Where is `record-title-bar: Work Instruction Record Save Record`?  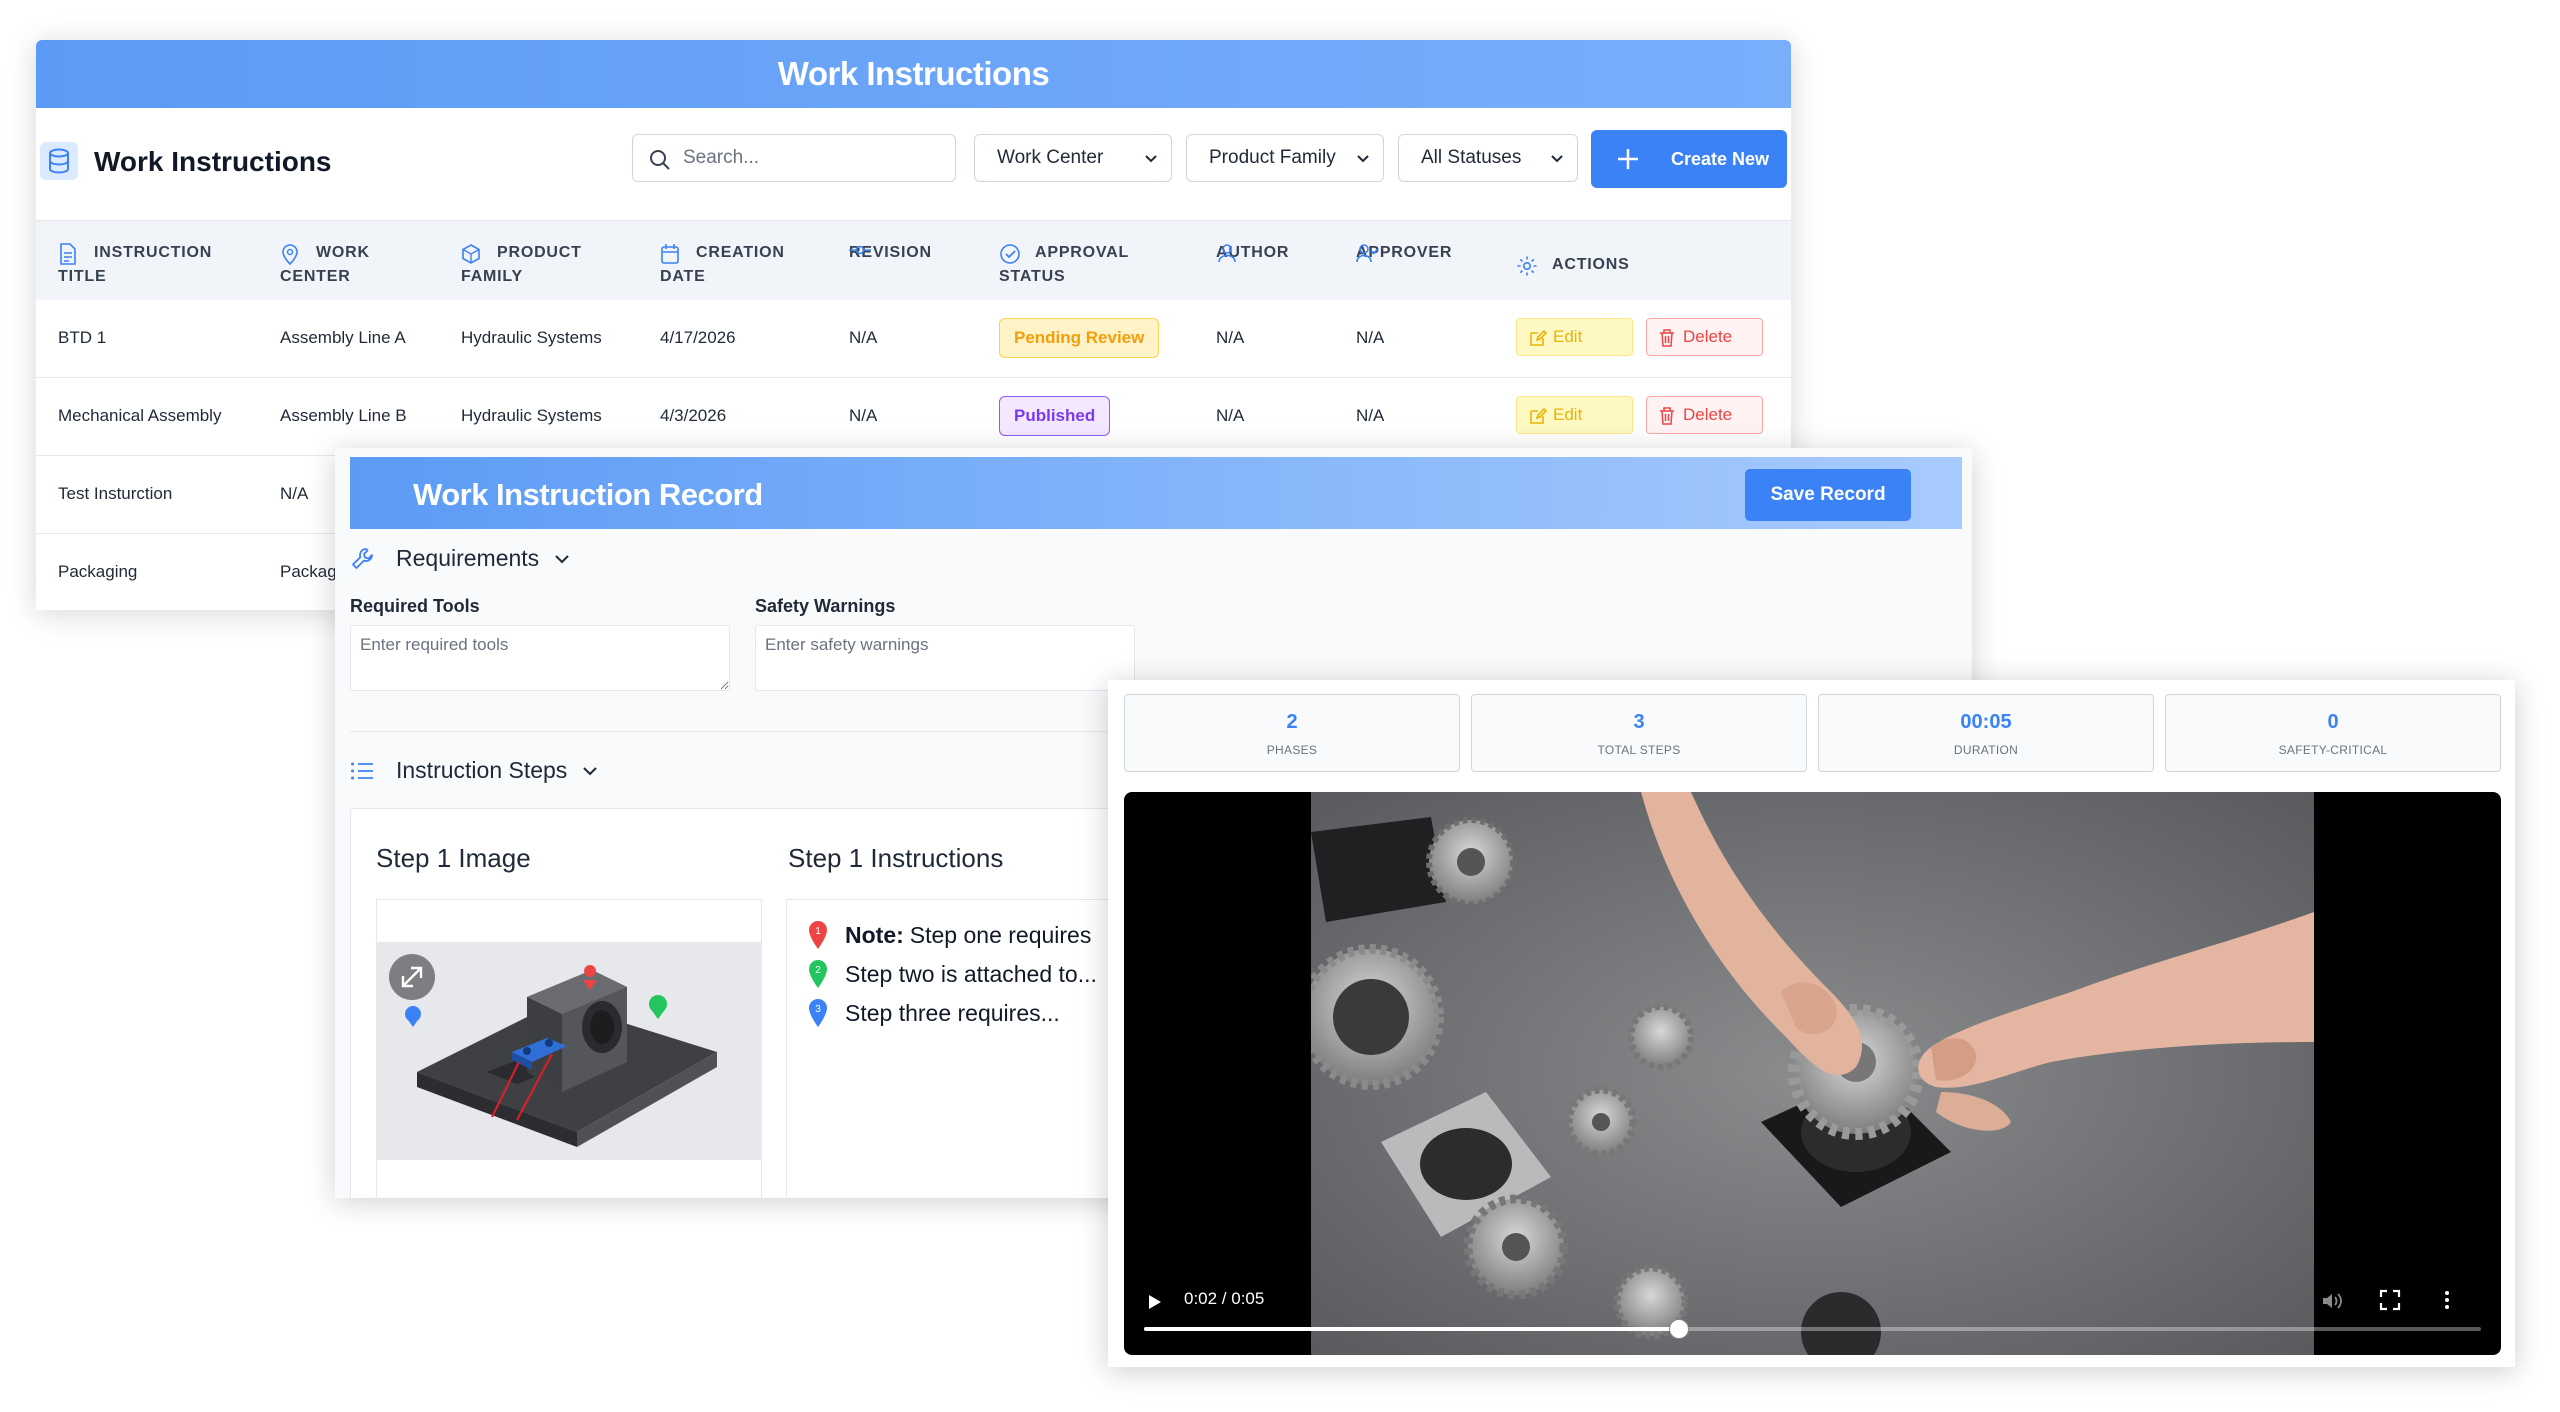
record-title-bar: Work Instruction Record Save Record is located at coordinates (1156, 493).